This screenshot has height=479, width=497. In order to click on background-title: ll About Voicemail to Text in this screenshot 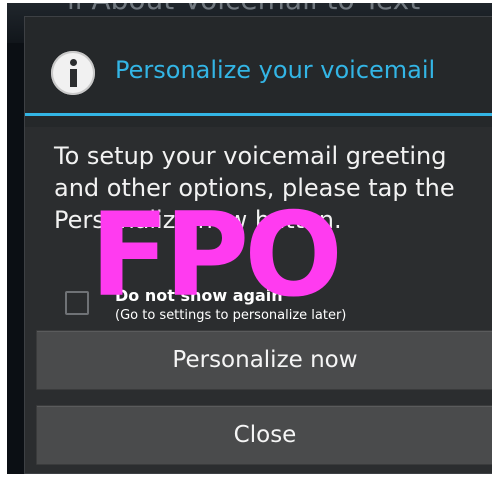, I will do `click(243, 9)`.